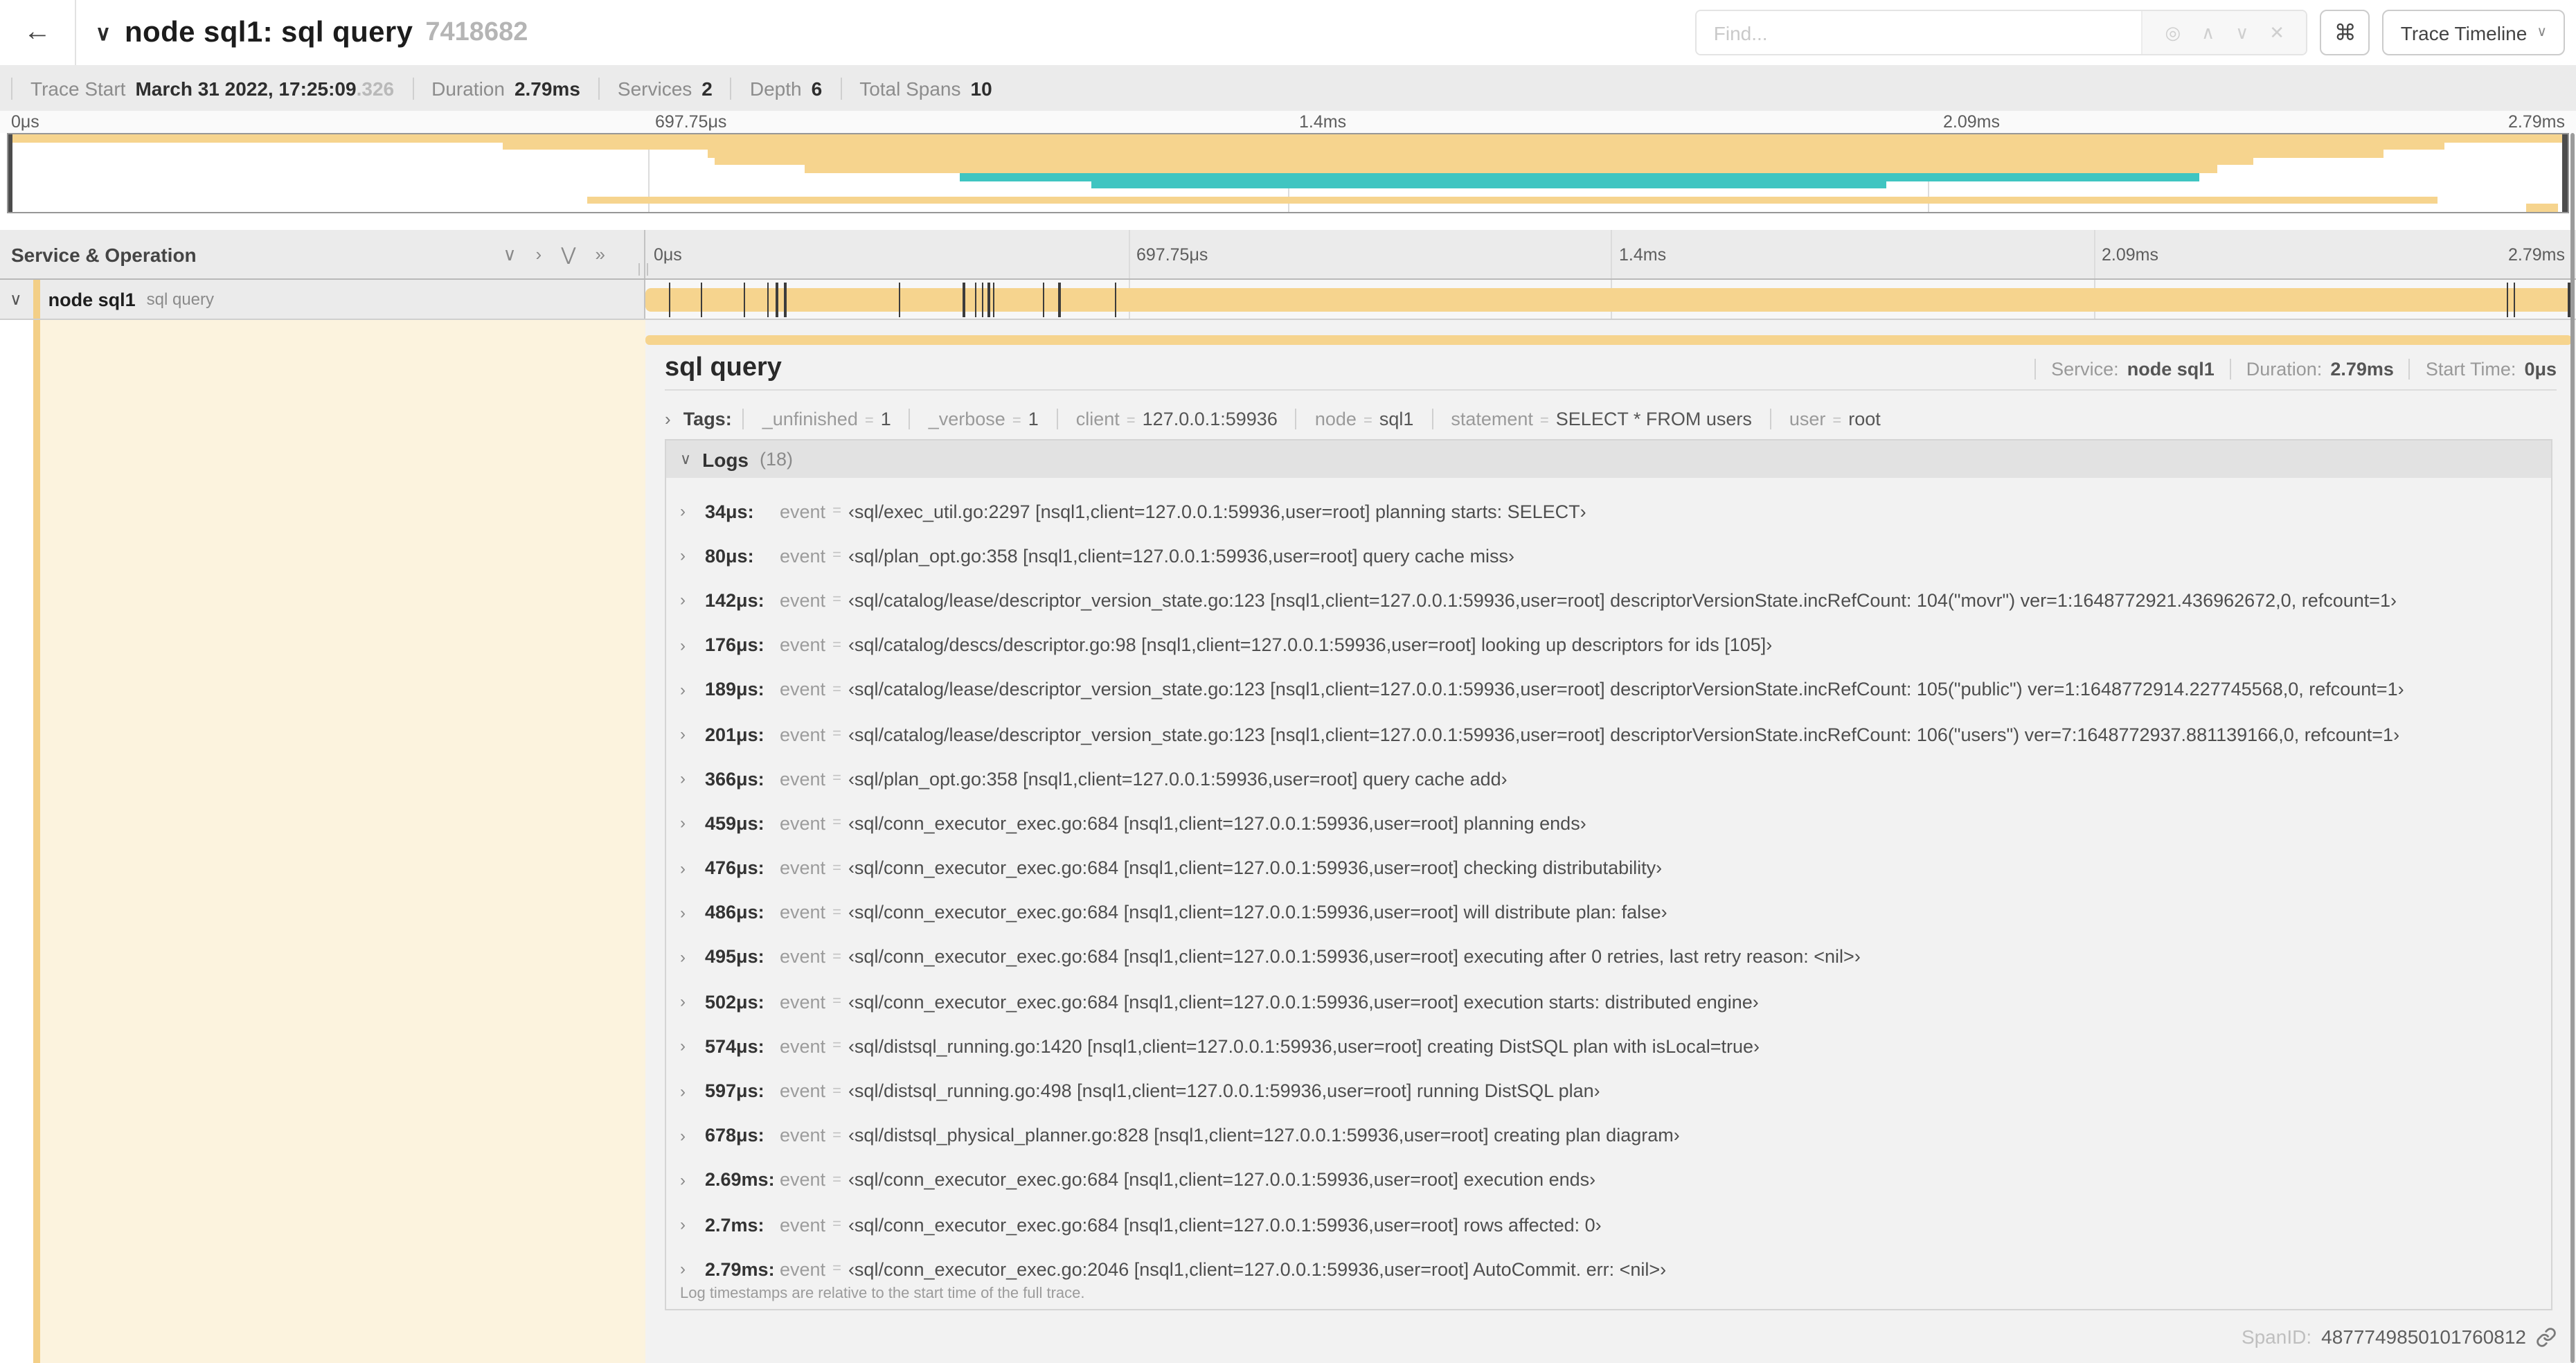 The width and height of the screenshot is (2576, 1363). What do you see at coordinates (1097, 418) in the screenshot?
I see `tag-key: client` at bounding box center [1097, 418].